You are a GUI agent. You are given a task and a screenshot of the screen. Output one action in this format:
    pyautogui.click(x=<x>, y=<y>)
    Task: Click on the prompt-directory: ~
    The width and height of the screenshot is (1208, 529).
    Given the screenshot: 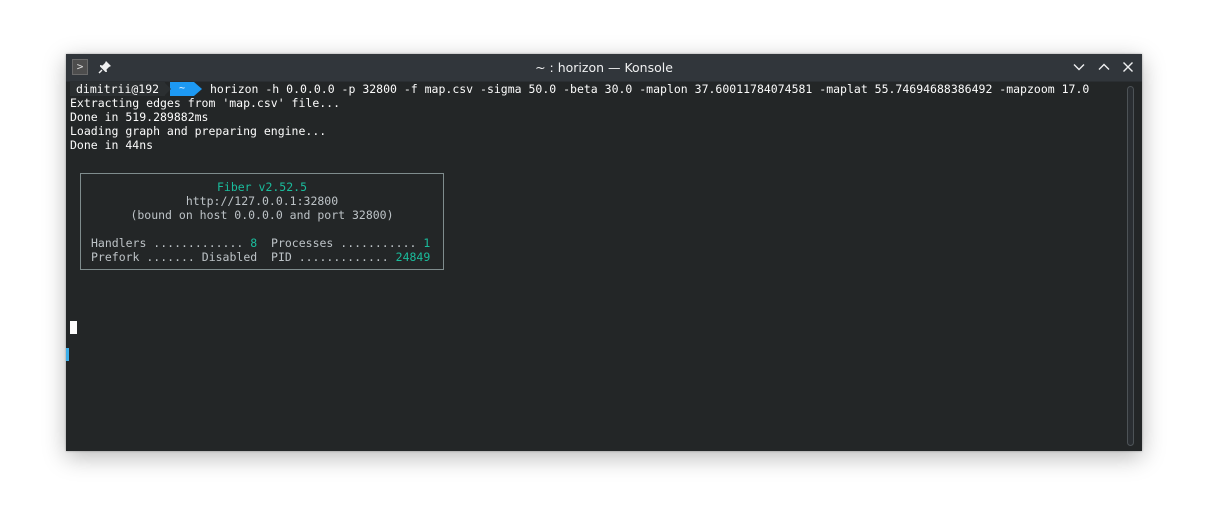 What is the action you would take?
    pyautogui.click(x=182, y=89)
    